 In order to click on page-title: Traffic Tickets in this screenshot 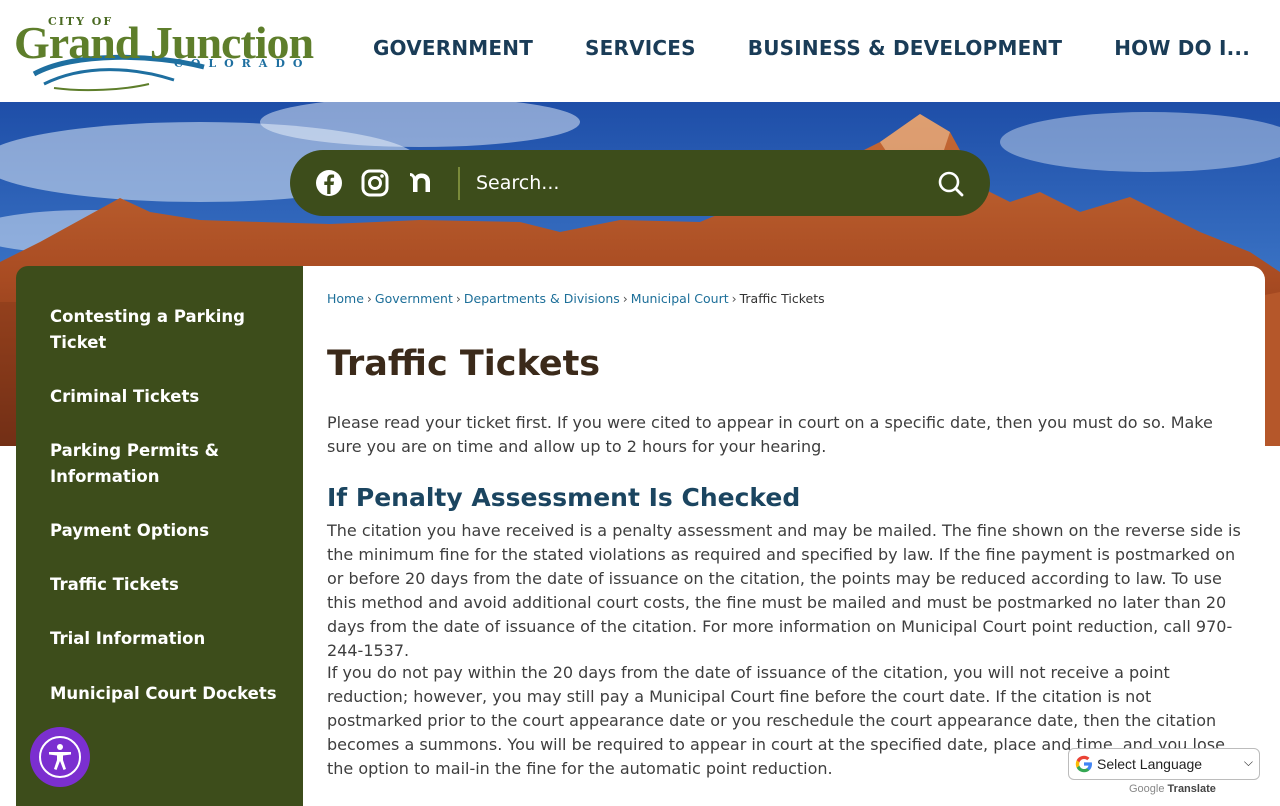, I will do `click(464, 364)`.